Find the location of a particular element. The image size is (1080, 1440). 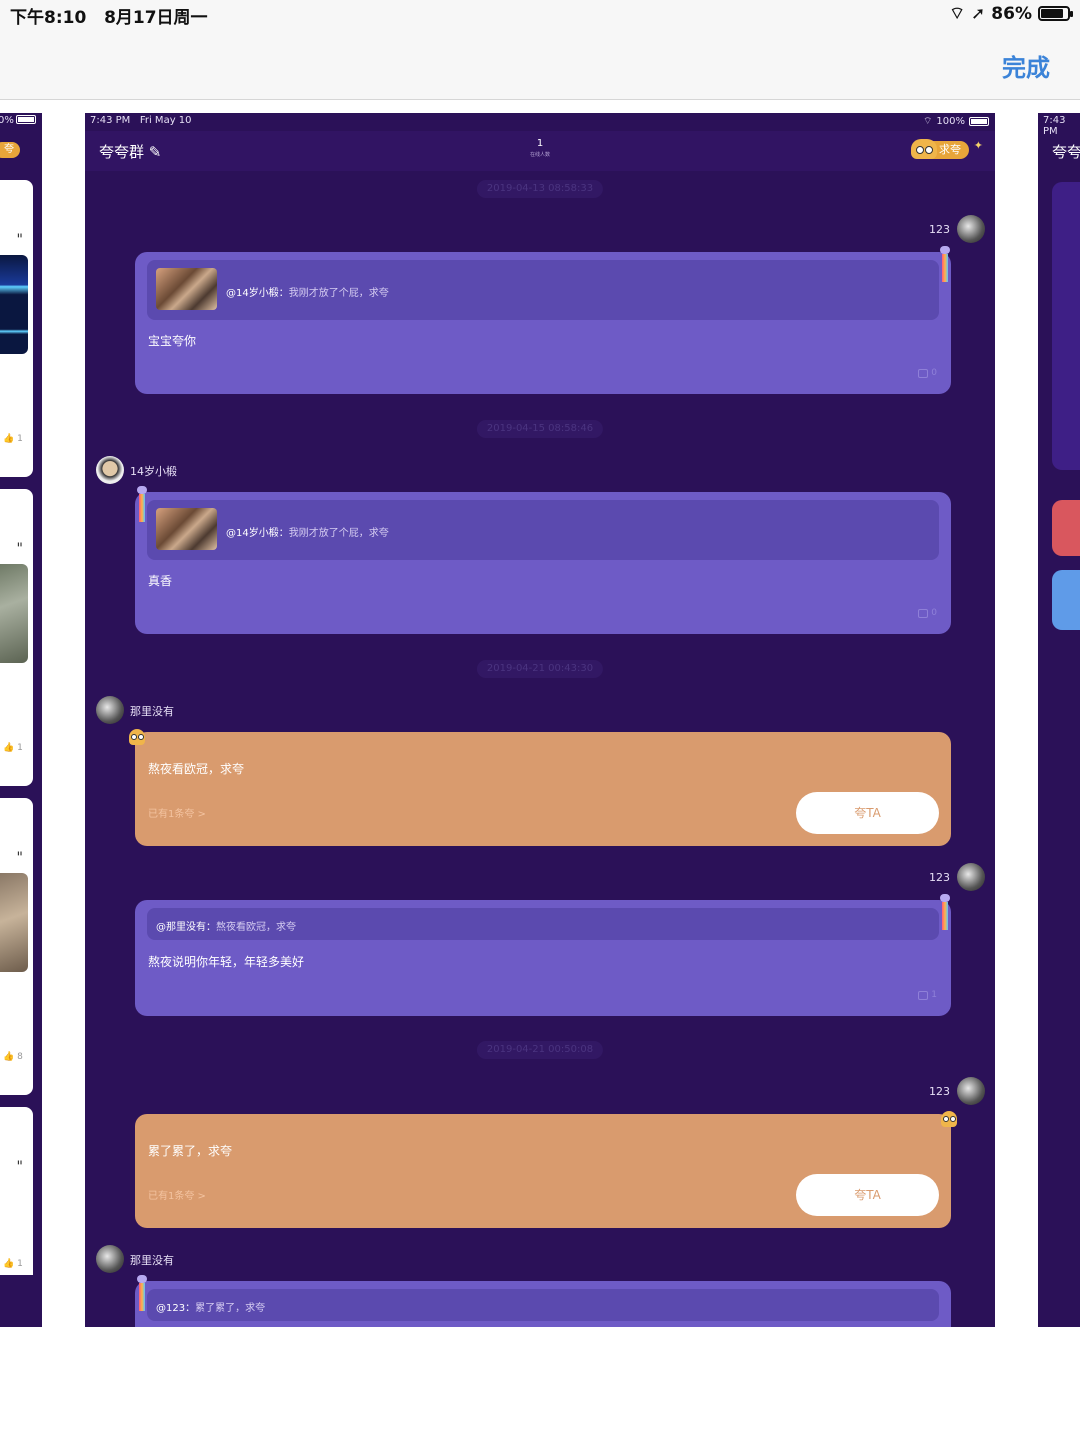

ask-badge: 夸 is located at coordinates (10, 150).